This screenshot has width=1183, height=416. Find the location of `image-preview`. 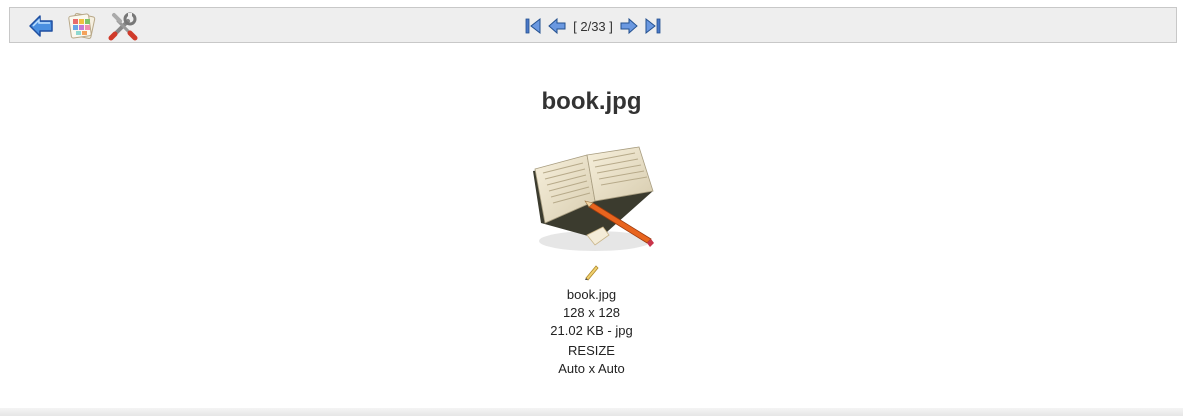

image-preview is located at coordinates (593, 195).